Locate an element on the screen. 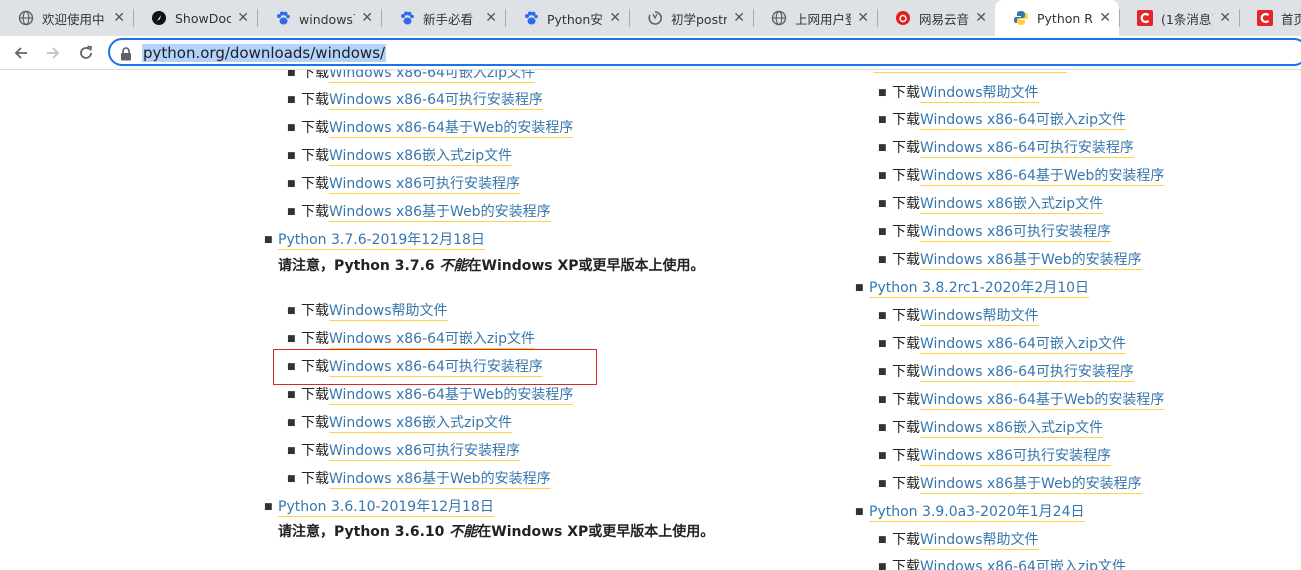 The image size is (1301, 570). tab-4: Python安 ✕ is located at coordinates (567, 18).